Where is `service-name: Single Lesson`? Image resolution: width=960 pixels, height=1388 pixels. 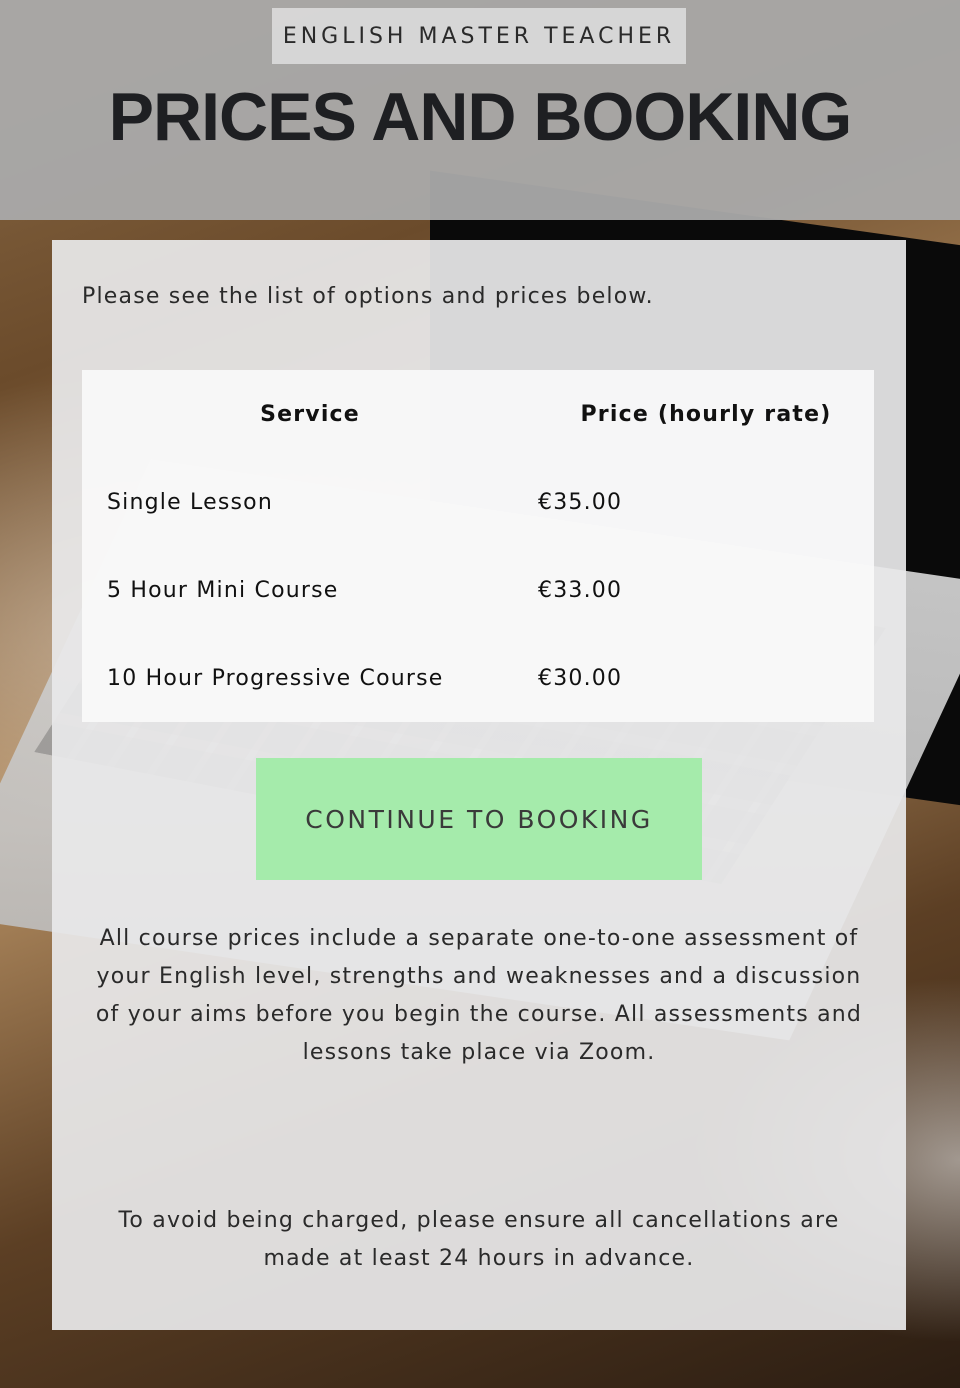 service-name: Single Lesson is located at coordinates (190, 502).